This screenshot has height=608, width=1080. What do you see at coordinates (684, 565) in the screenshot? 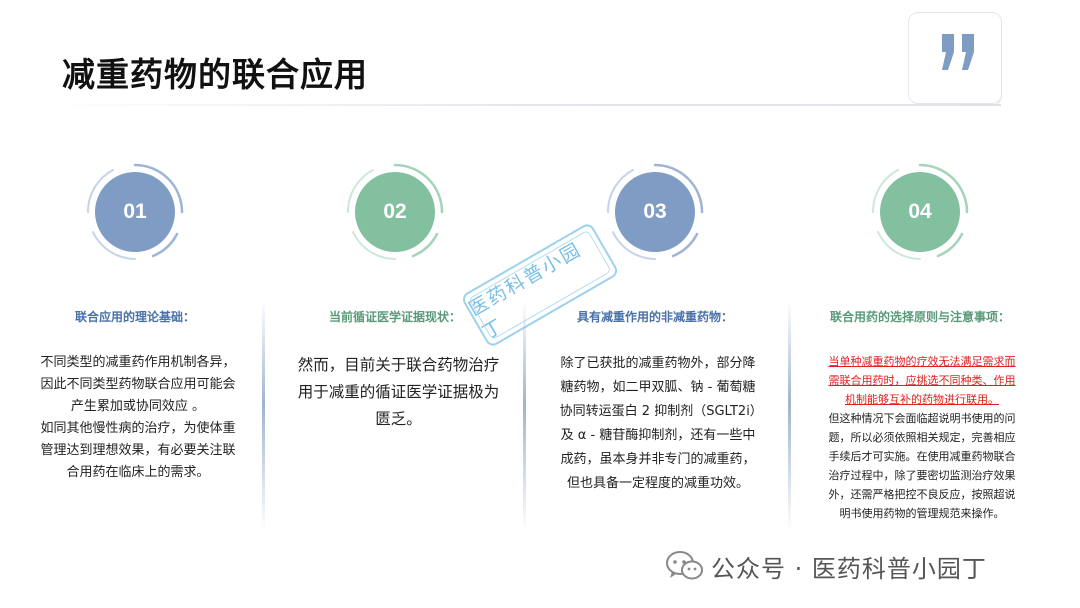
I see `wechat-icon` at bounding box center [684, 565].